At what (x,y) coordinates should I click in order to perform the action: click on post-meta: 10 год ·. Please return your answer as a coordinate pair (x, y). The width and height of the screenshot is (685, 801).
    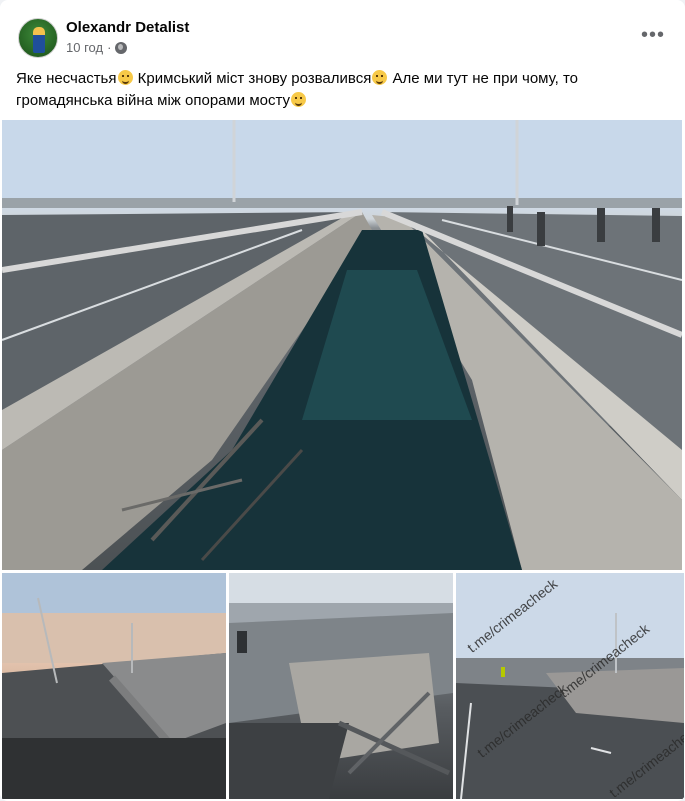
    Looking at the image, I should click on (97, 47).